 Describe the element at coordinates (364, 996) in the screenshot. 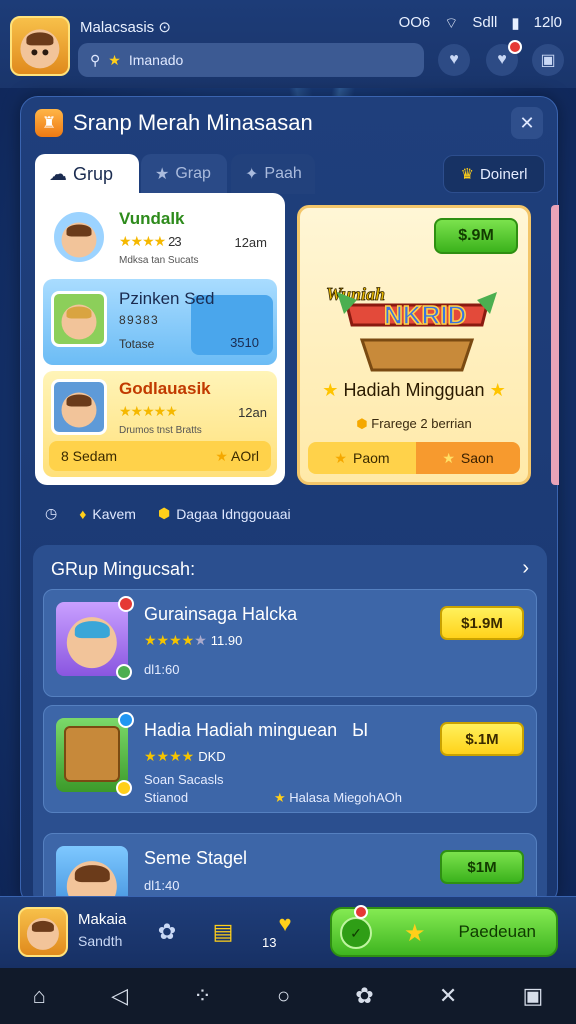

I see `paw-nav-icon: ✿` at that location.